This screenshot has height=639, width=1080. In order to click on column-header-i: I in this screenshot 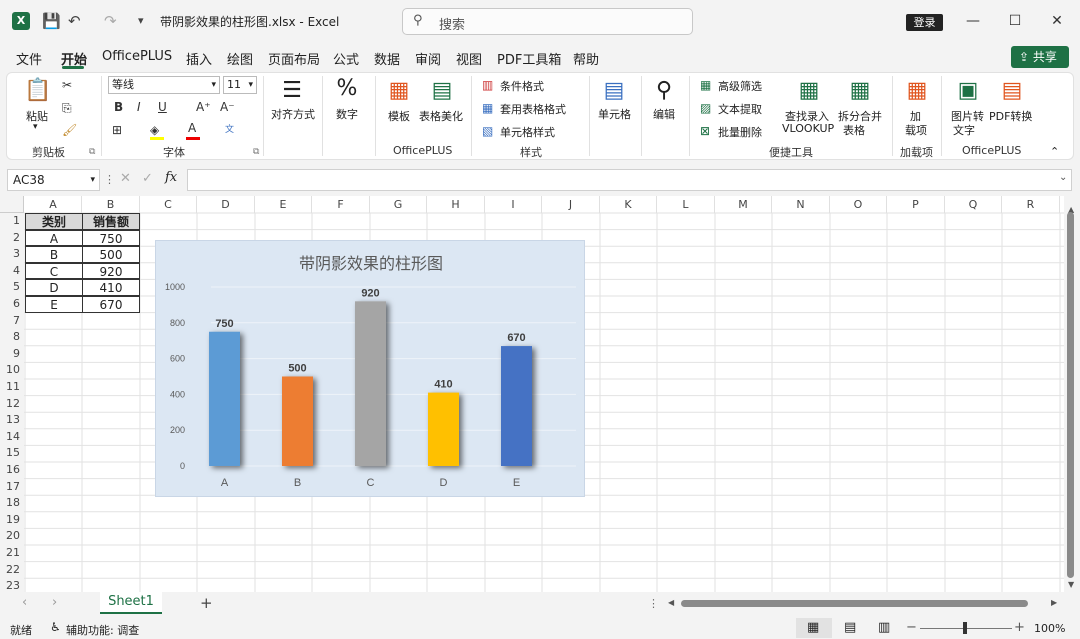, I will do `click(513, 204)`.